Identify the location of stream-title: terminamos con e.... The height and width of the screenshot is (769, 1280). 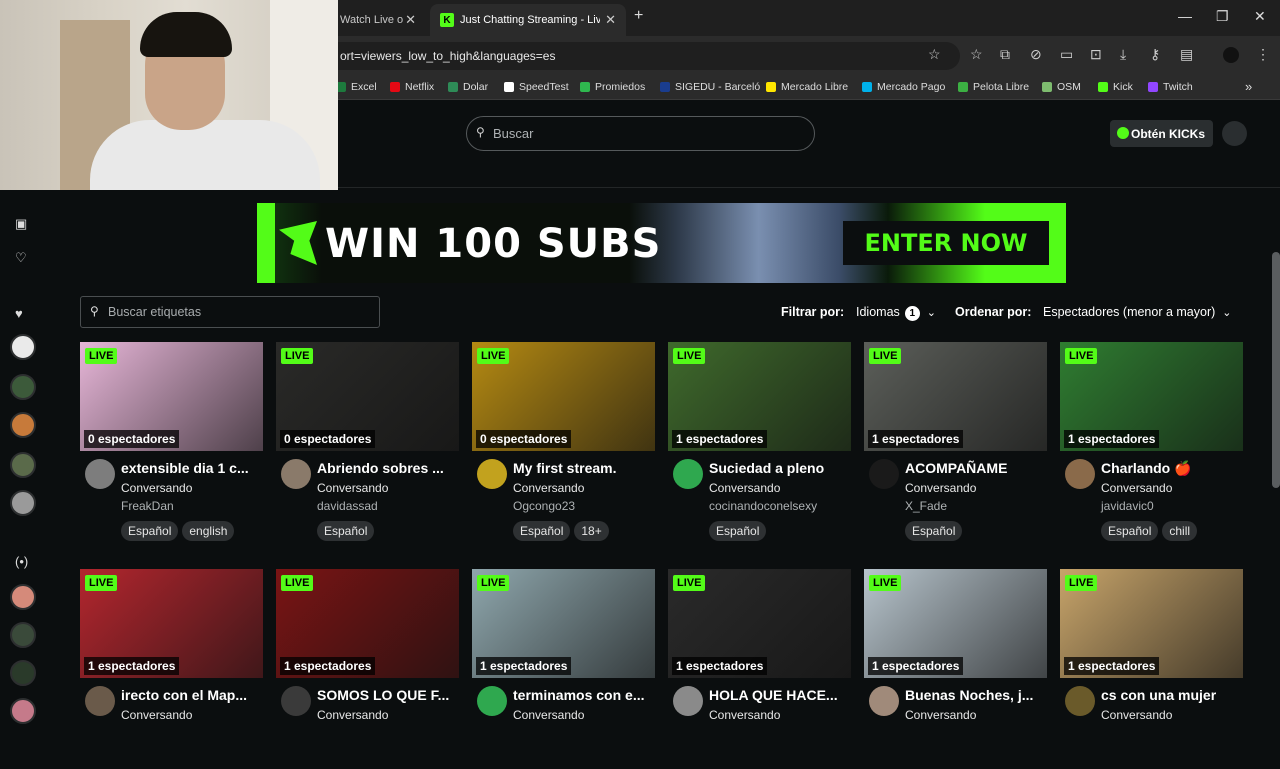
(578, 695).